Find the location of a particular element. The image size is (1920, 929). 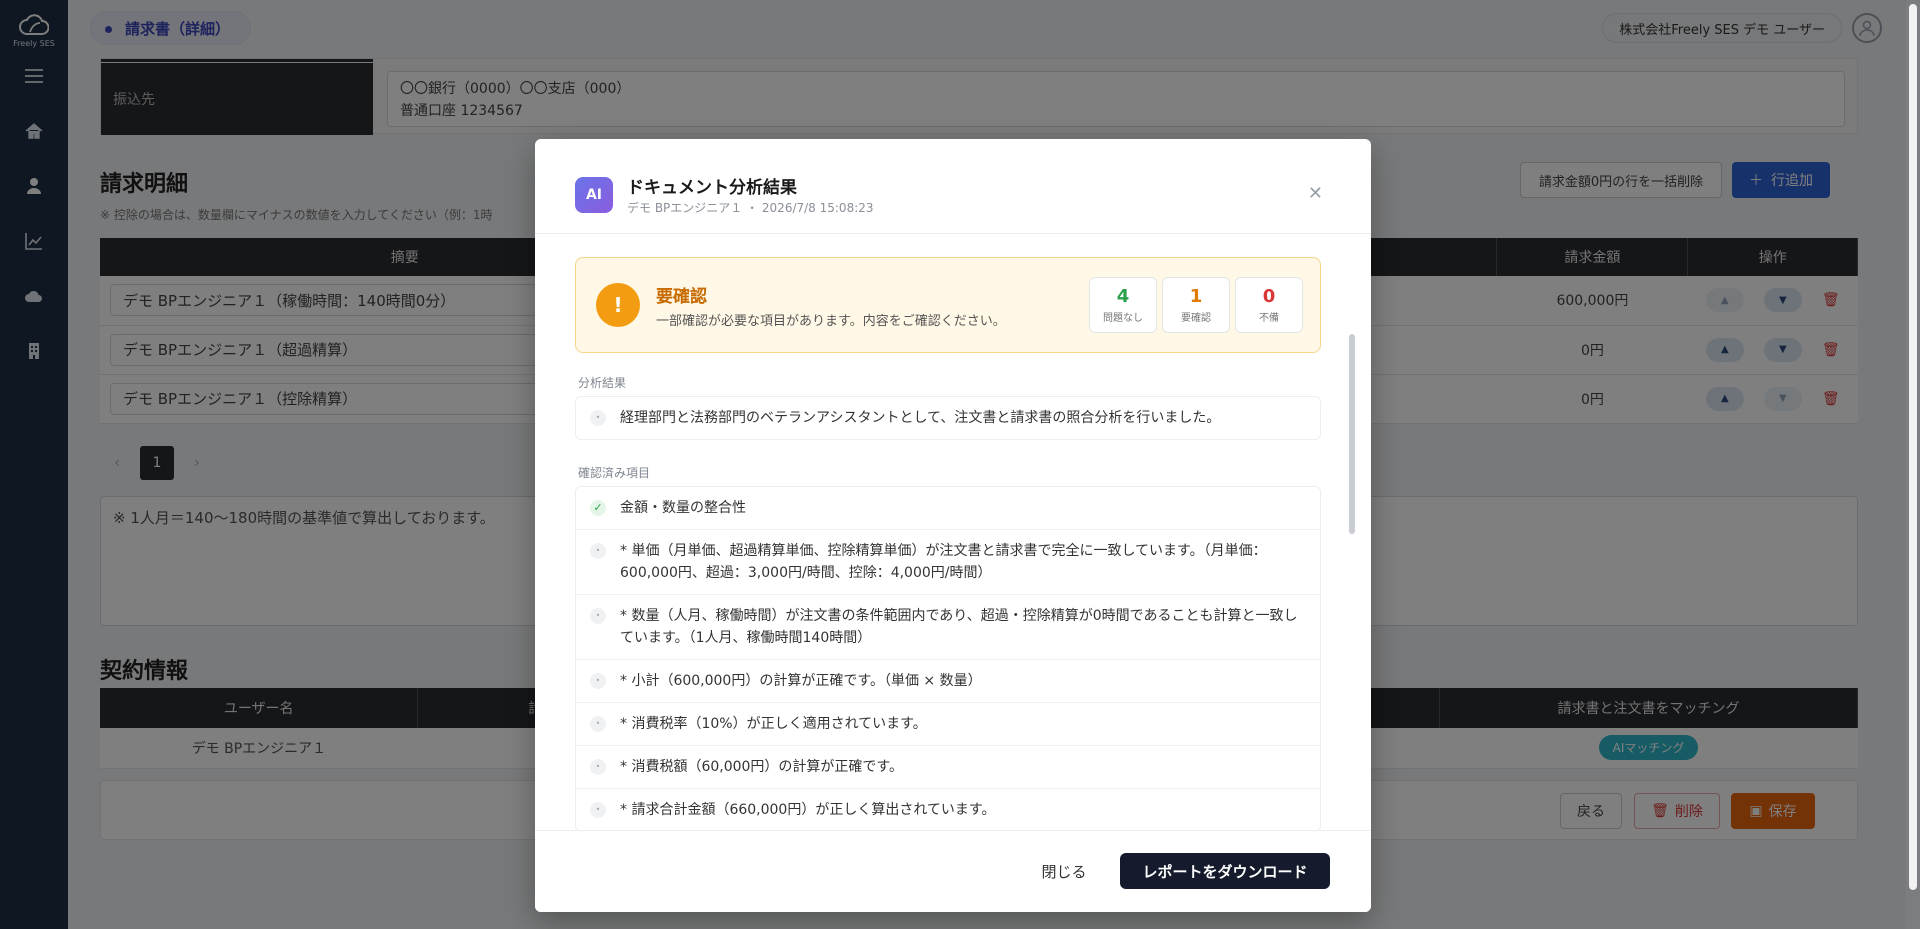

close-button: 閉じる is located at coordinates (1064, 871).